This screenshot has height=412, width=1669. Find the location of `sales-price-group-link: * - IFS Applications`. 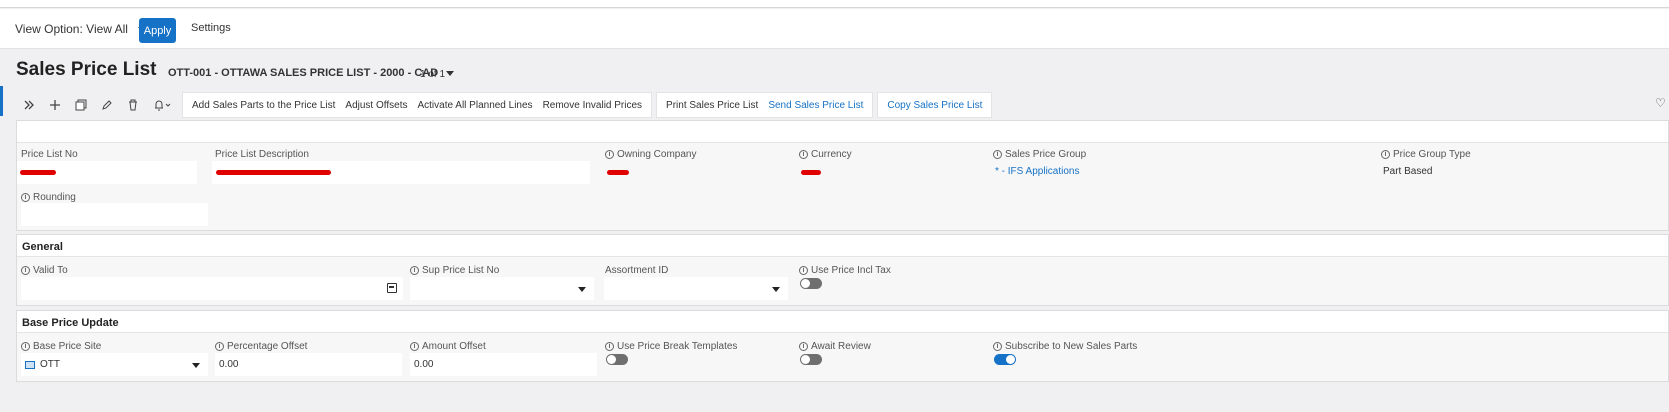

sales-price-group-link: * - IFS Applications is located at coordinates (1037, 171).